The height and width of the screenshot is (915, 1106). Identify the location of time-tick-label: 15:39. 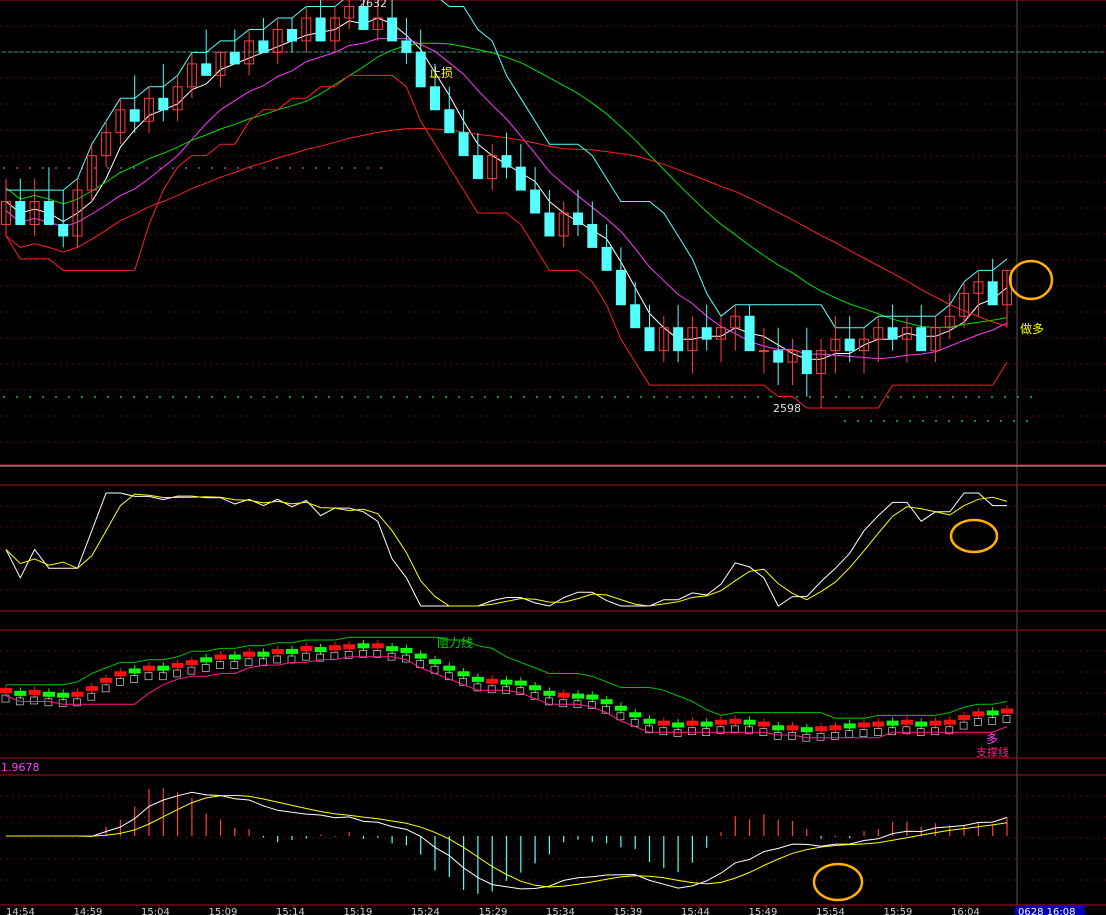
(628, 911).